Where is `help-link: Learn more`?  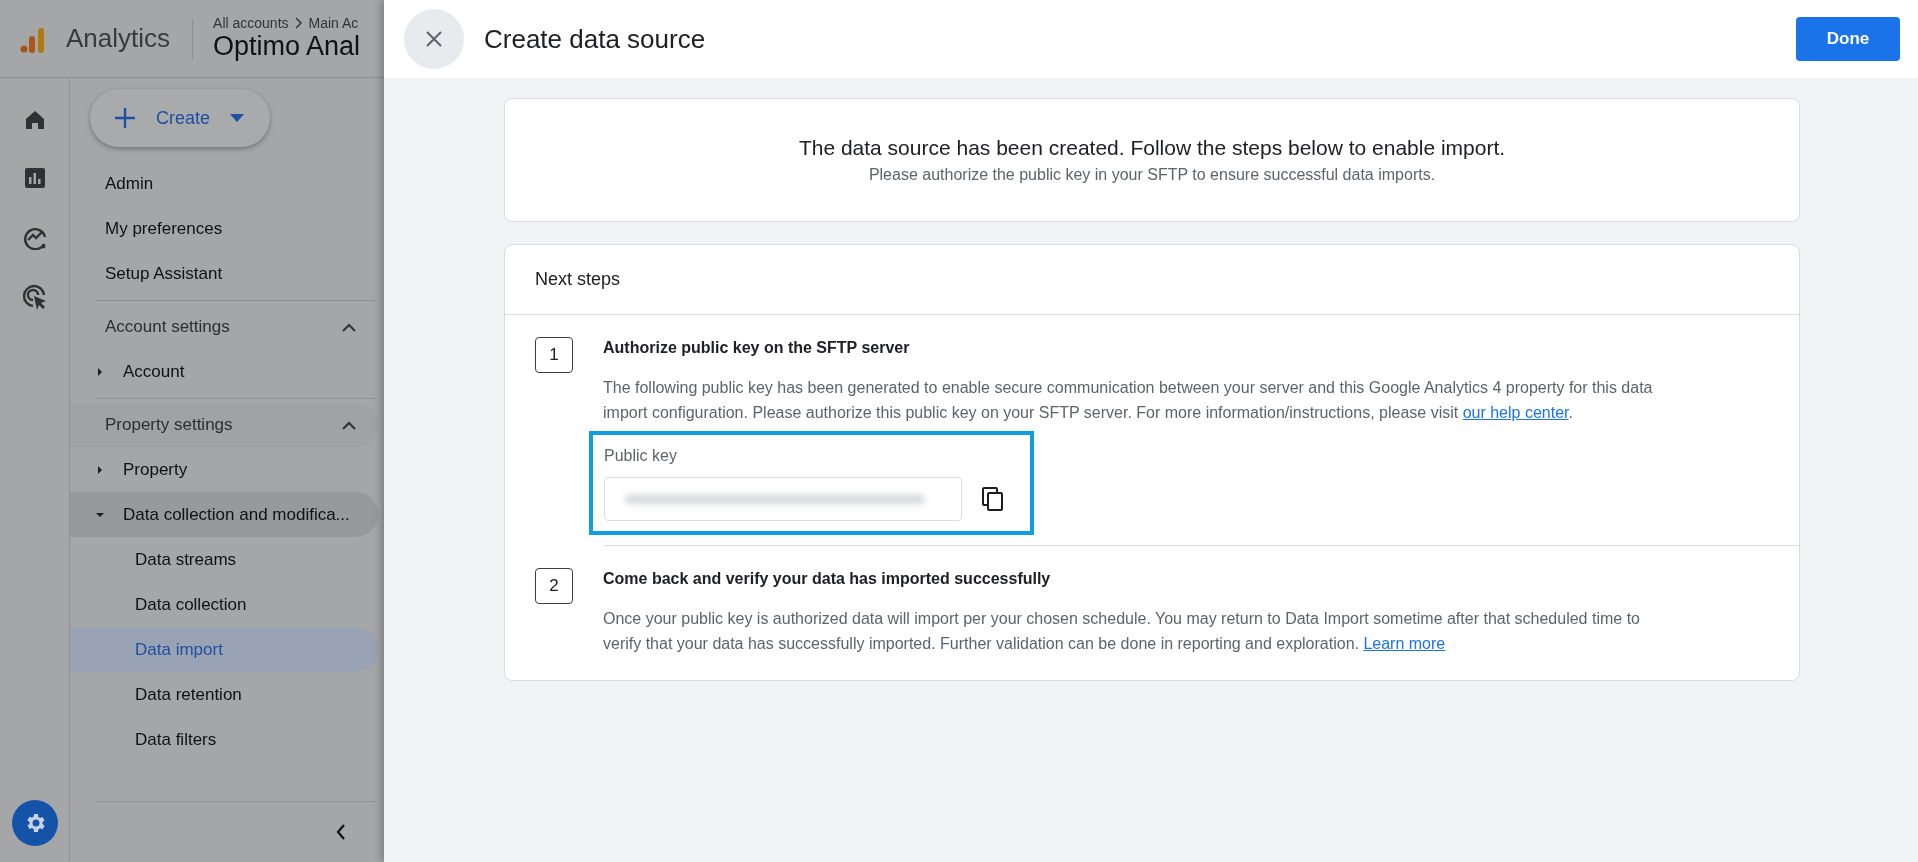
help-link: Learn more is located at coordinates (1404, 643).